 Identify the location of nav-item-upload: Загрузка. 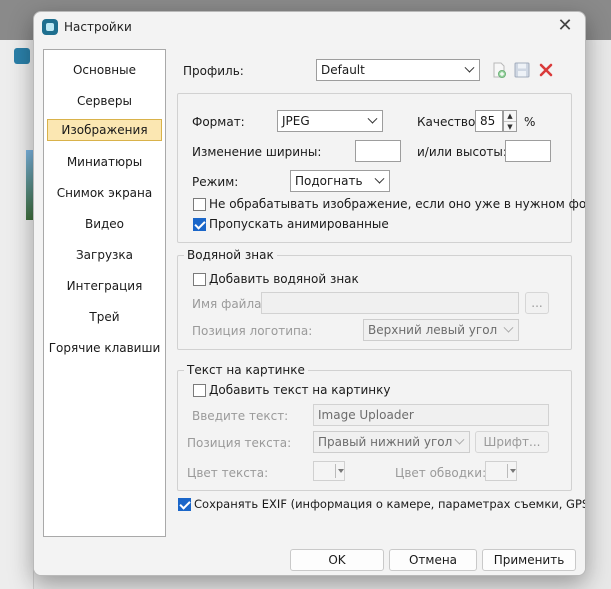
(104, 255).